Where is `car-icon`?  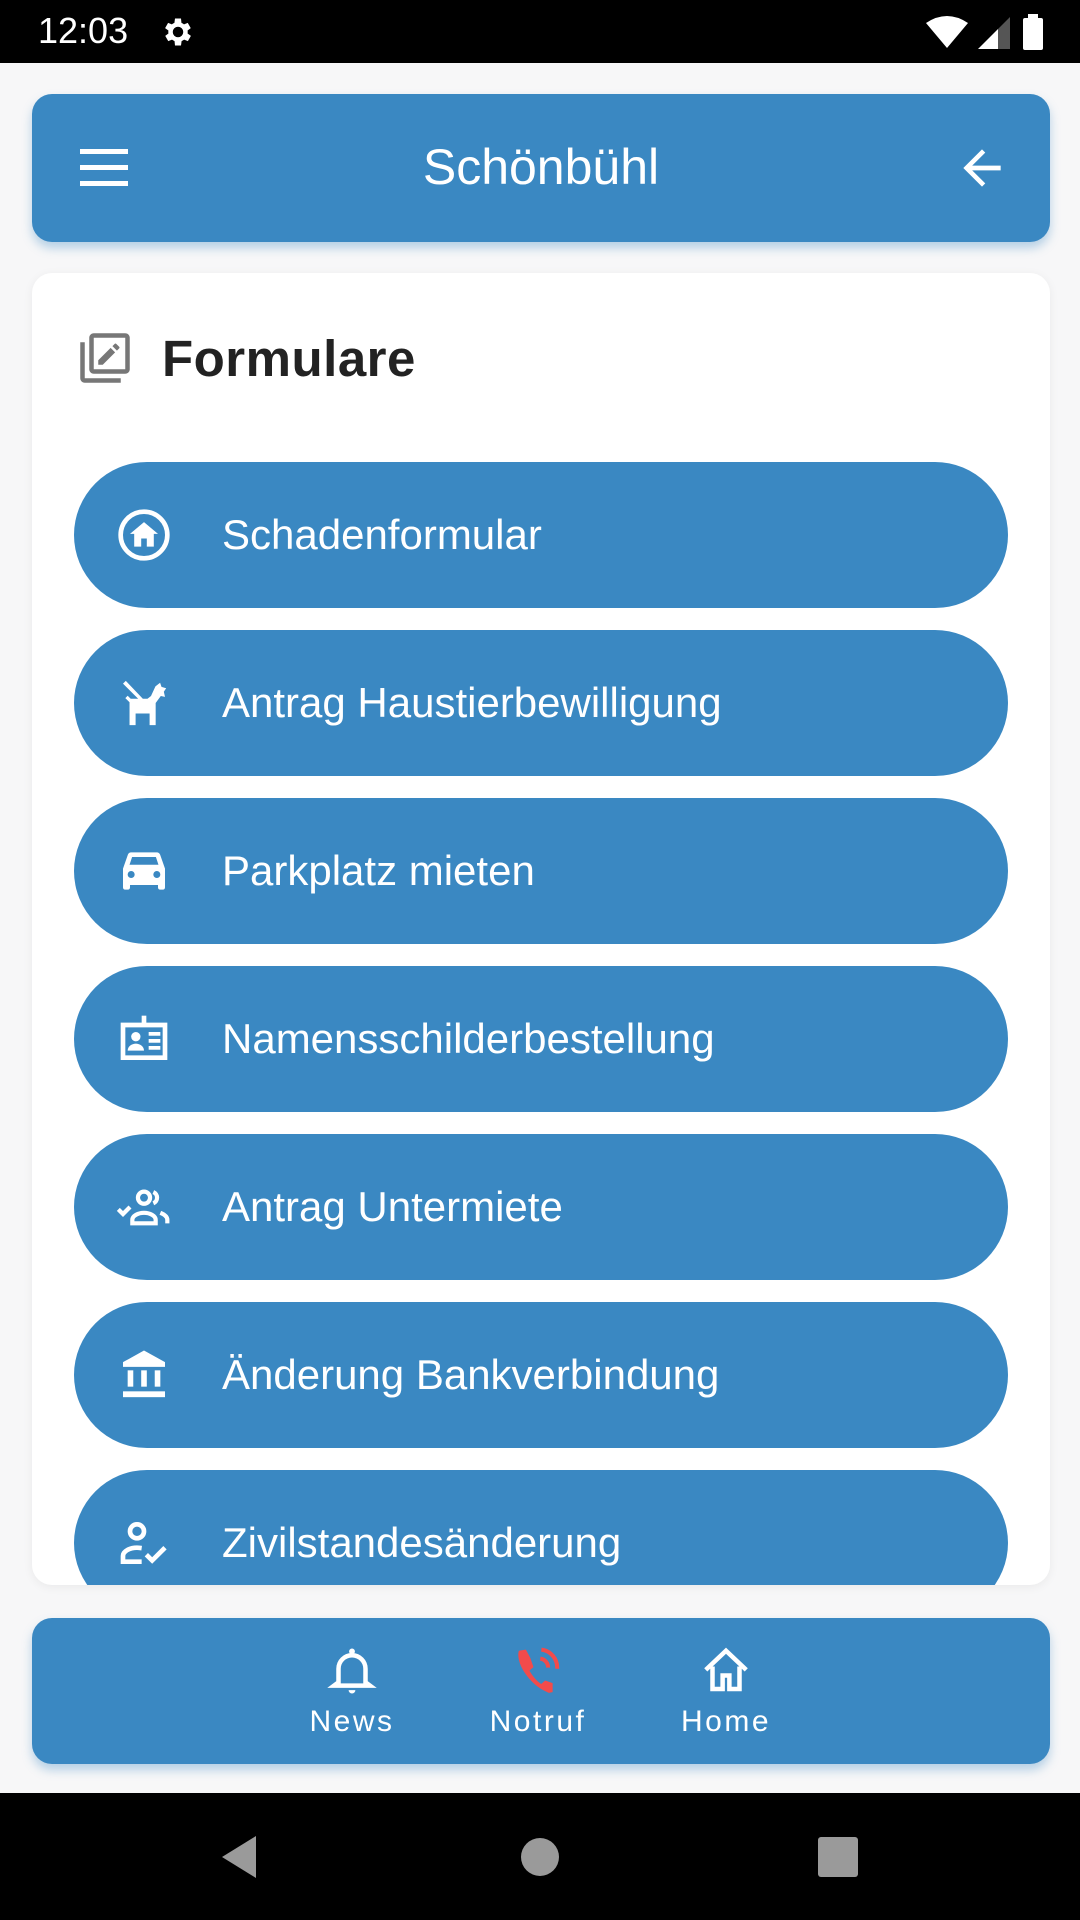 car-icon is located at coordinates (144, 871).